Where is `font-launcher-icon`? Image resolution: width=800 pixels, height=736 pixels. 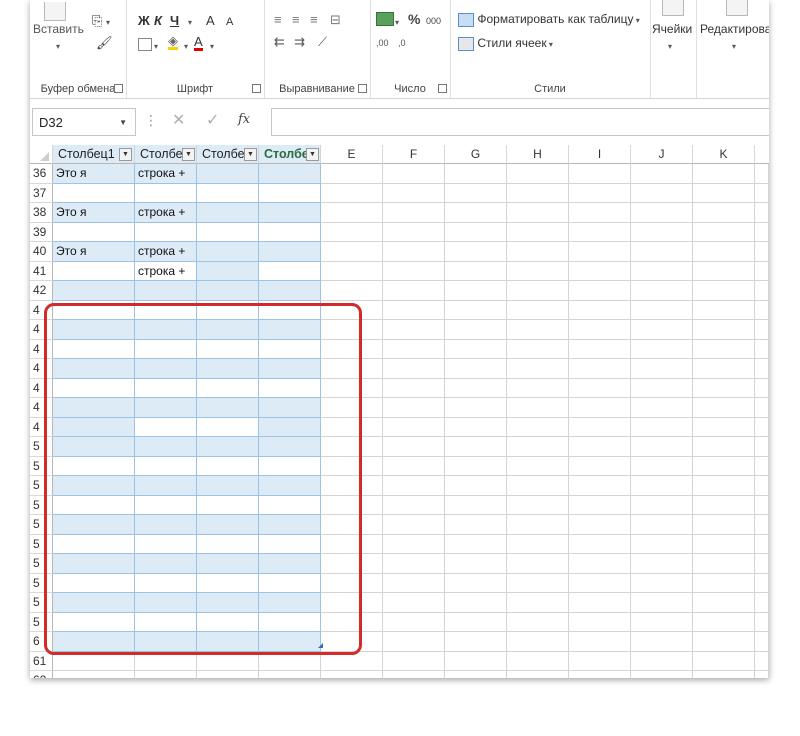
font-launcher-icon is located at coordinates (256, 88).